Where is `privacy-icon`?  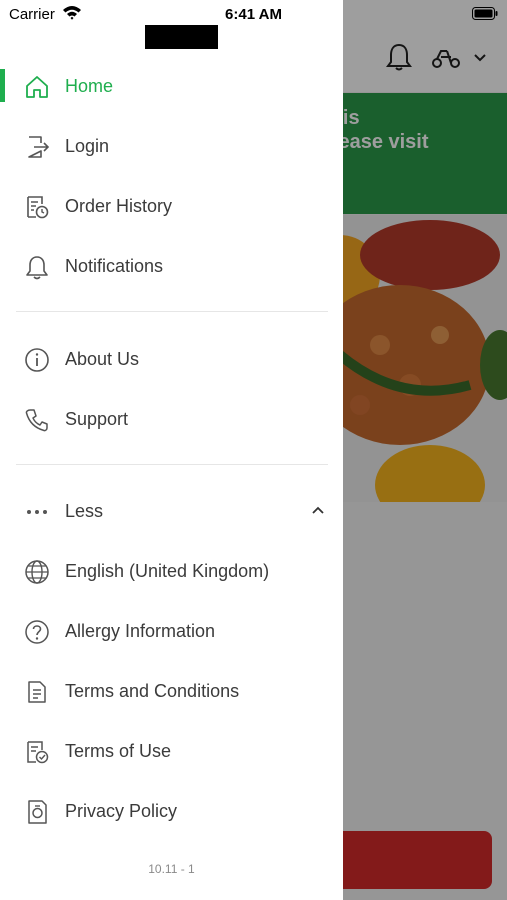 privacy-icon is located at coordinates (37, 812).